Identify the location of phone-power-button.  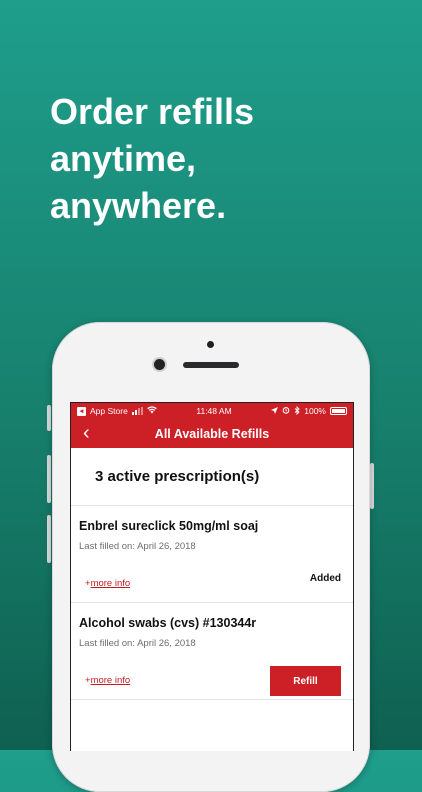
(372, 486).